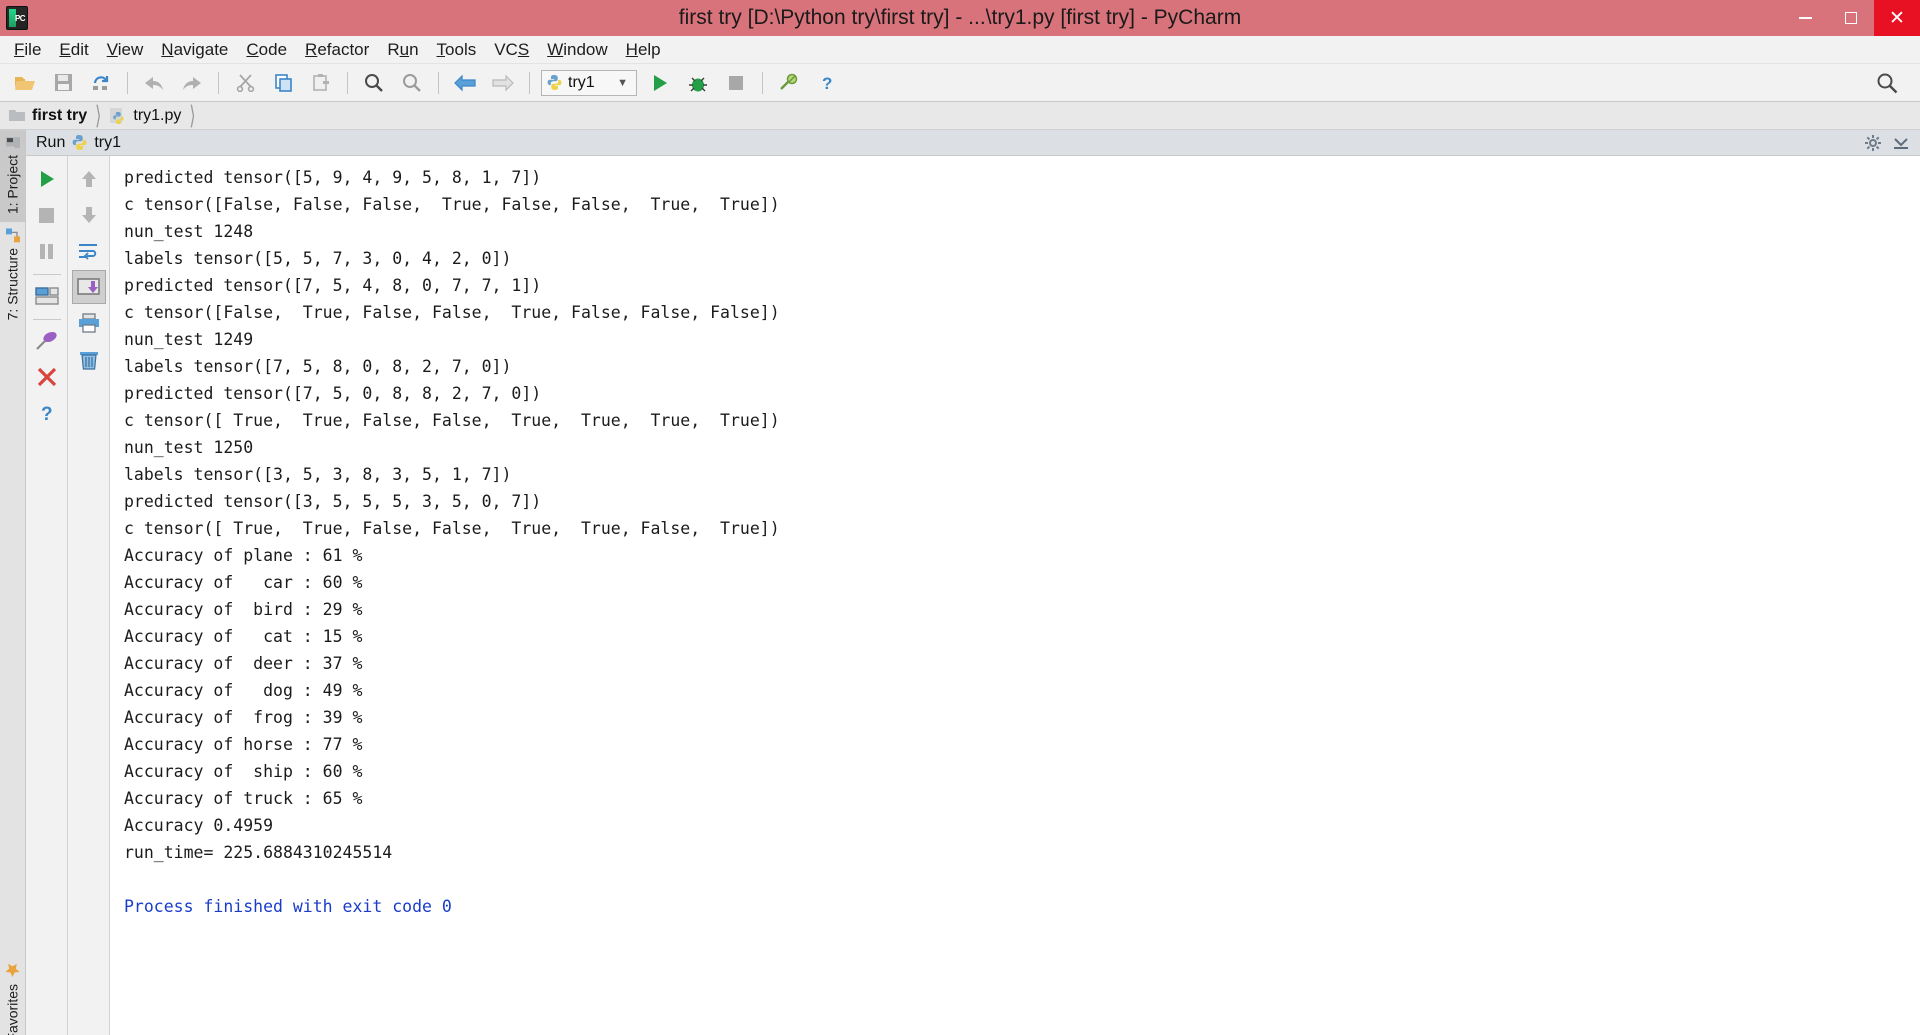 Image resolution: width=1920 pixels, height=1035 pixels. Describe the element at coordinates (12, 235) in the screenshot. I see `structure-icon` at that location.